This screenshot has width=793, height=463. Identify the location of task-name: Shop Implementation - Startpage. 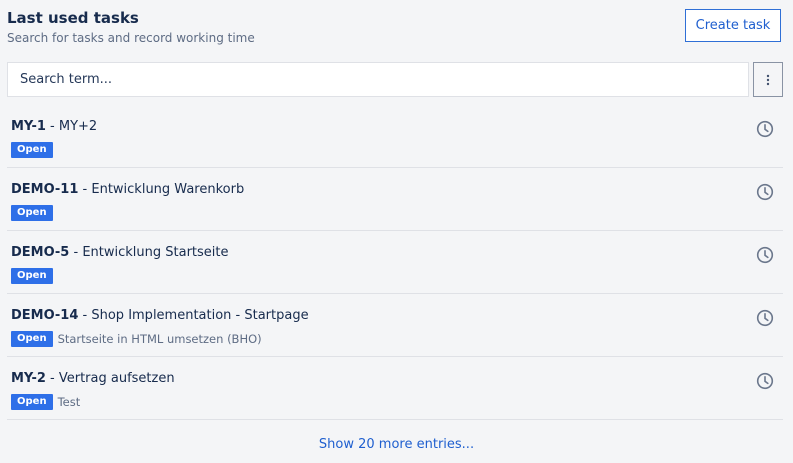
(200, 315).